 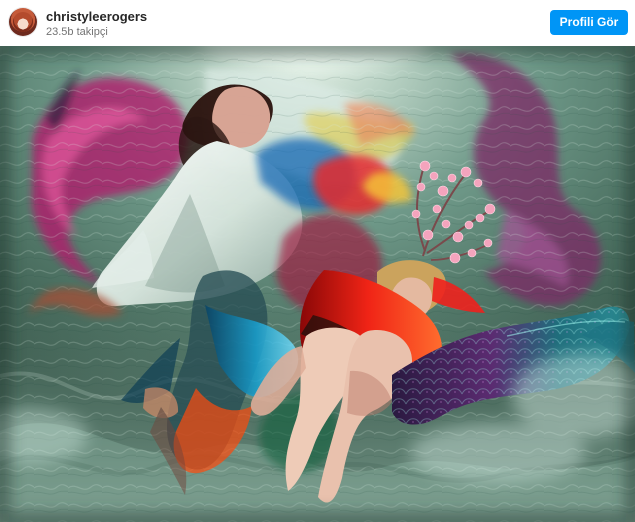 I want to click on follower-count: 23.5b takipçi, so click(x=77, y=32).